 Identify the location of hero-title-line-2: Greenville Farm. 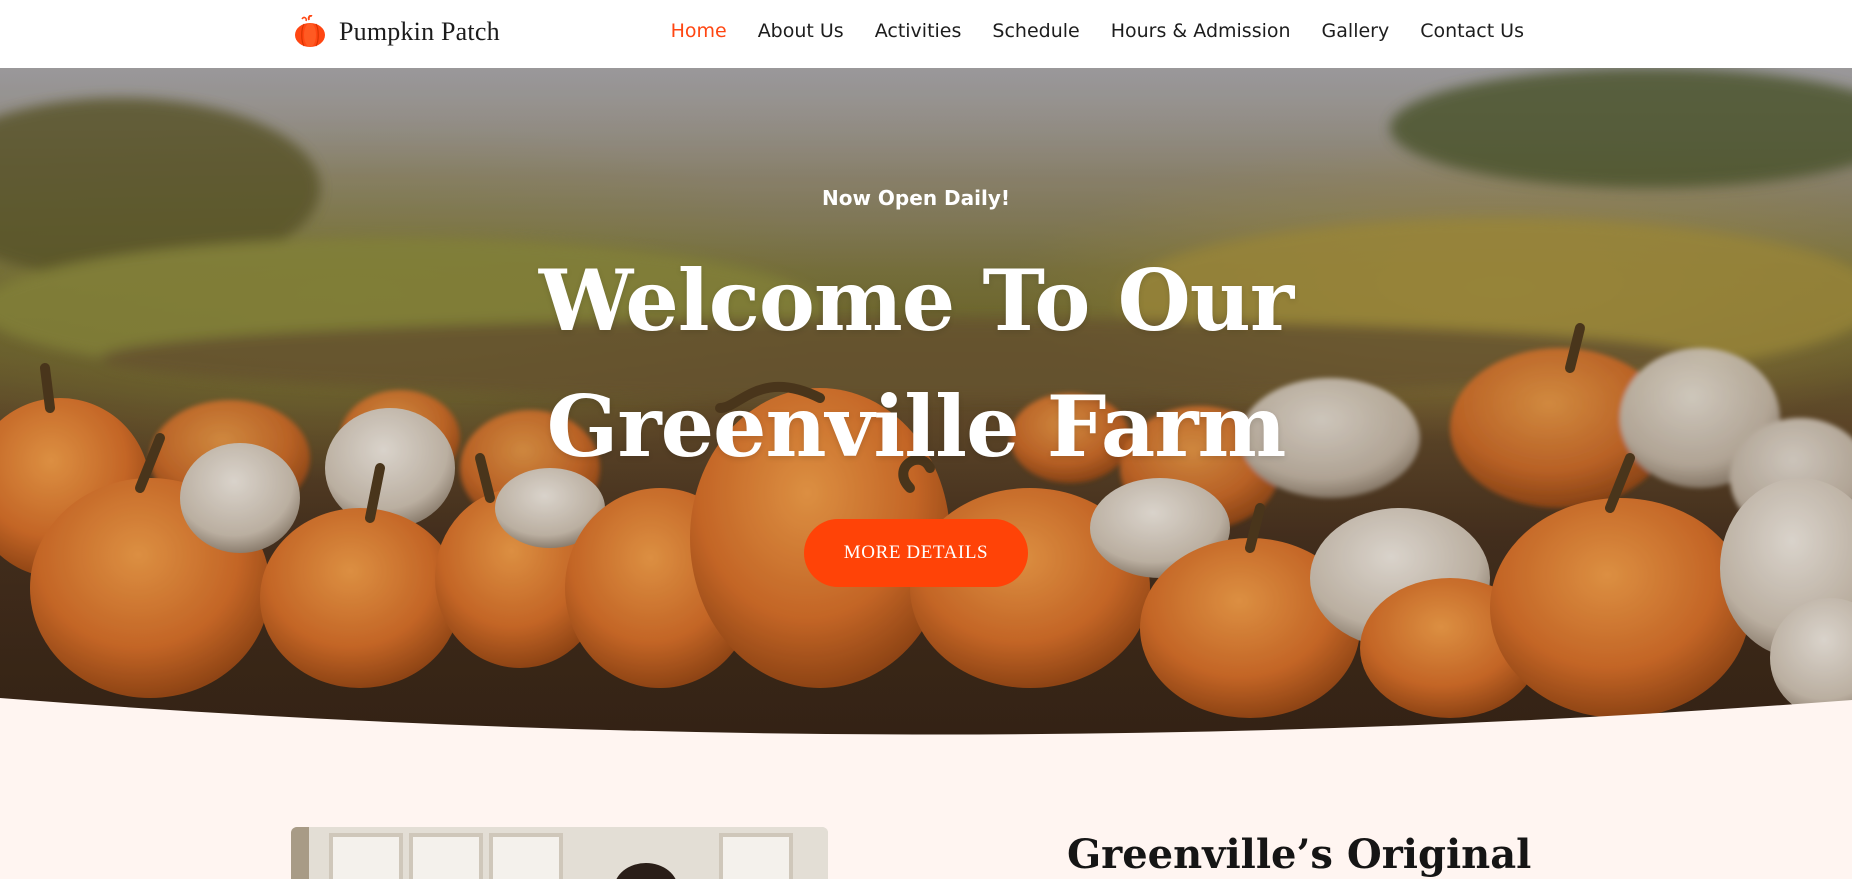
(916, 426).